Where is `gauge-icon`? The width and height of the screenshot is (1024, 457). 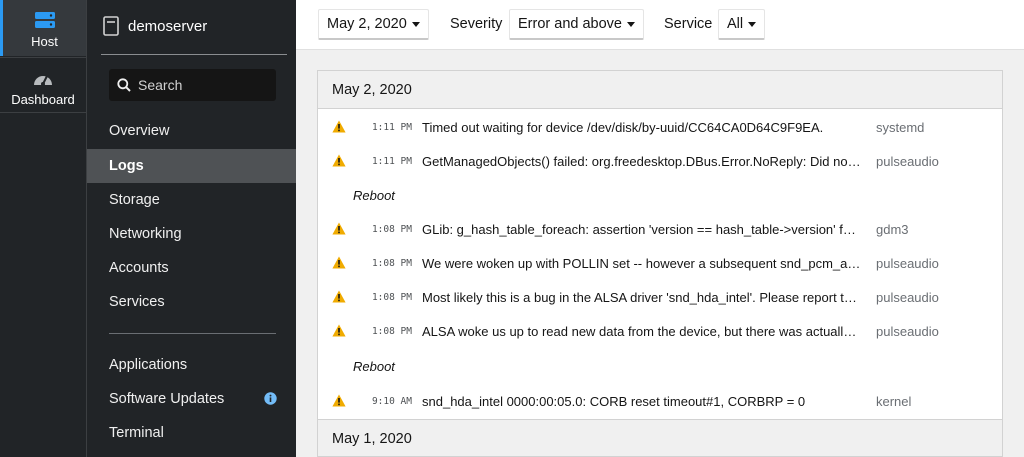
gauge-icon is located at coordinates (43, 80).